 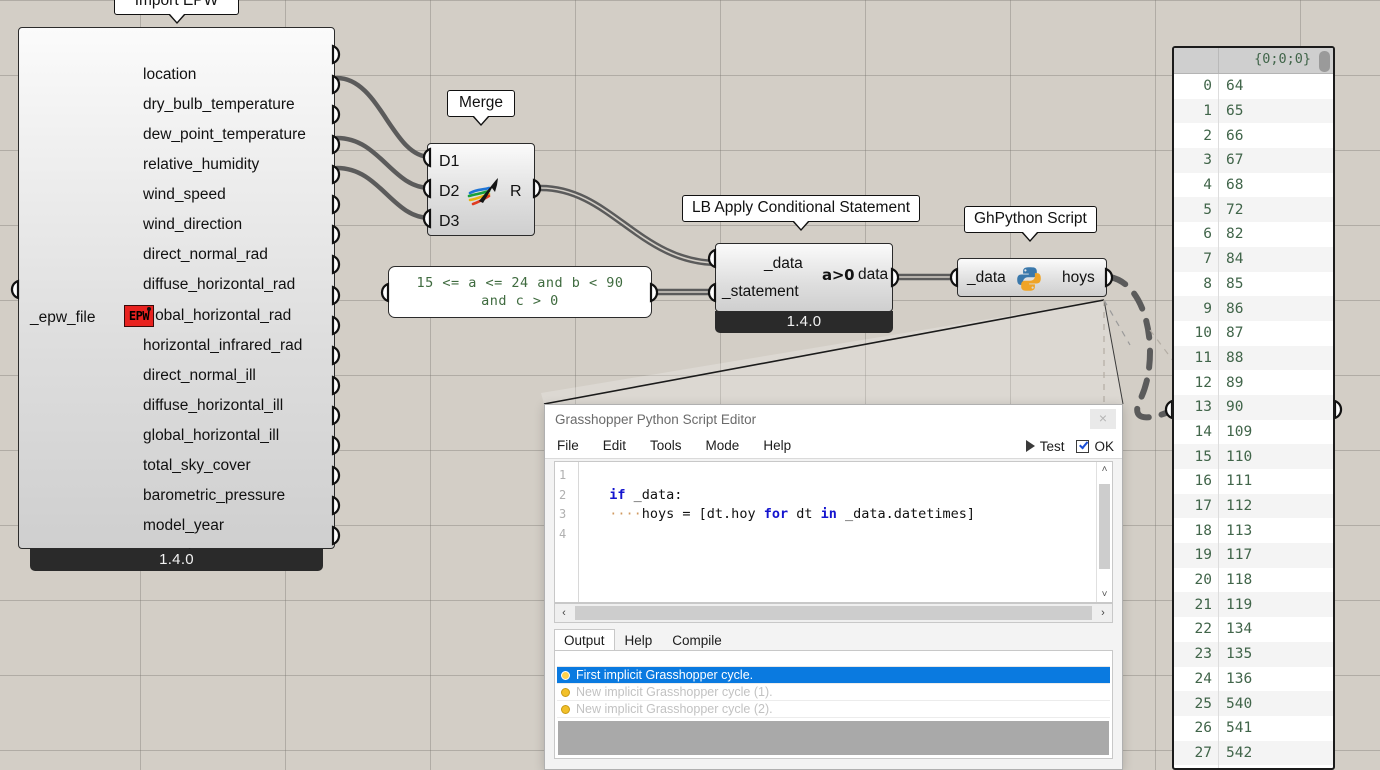 I want to click on tab-output: Output, so click(x=584, y=640).